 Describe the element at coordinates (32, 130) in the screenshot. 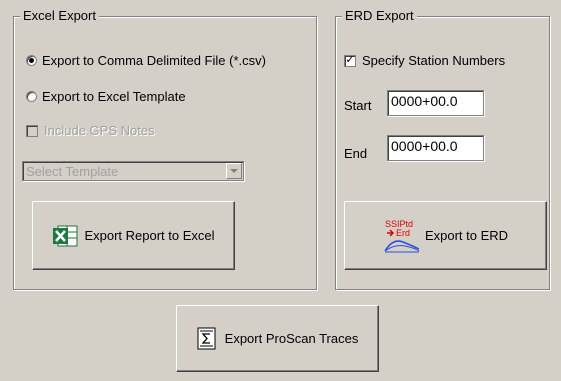

I see `checkbox-icon` at that location.